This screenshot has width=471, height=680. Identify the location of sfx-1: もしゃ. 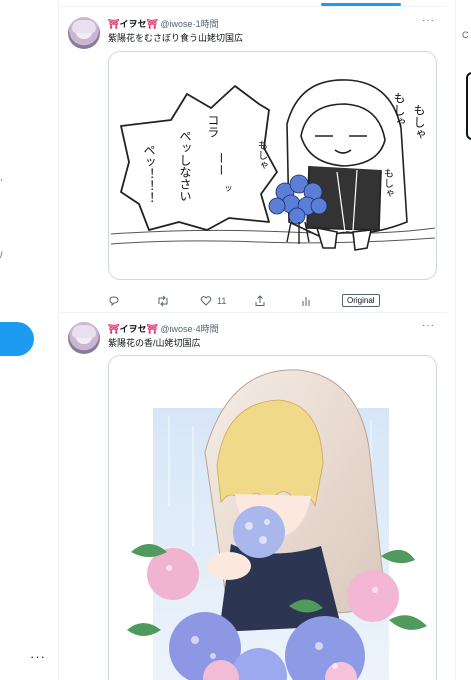
(399, 110).